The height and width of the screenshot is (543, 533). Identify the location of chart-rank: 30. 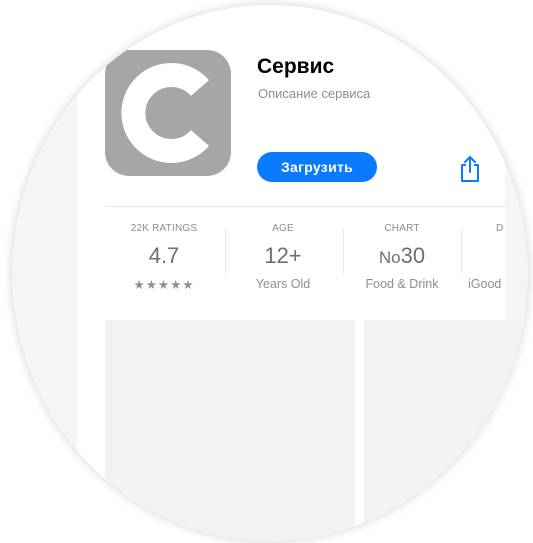
(413, 255).